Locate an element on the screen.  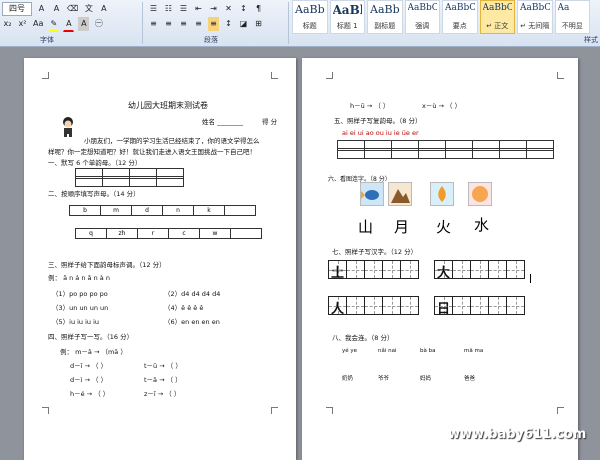
divider is located at coordinates (142, 23).